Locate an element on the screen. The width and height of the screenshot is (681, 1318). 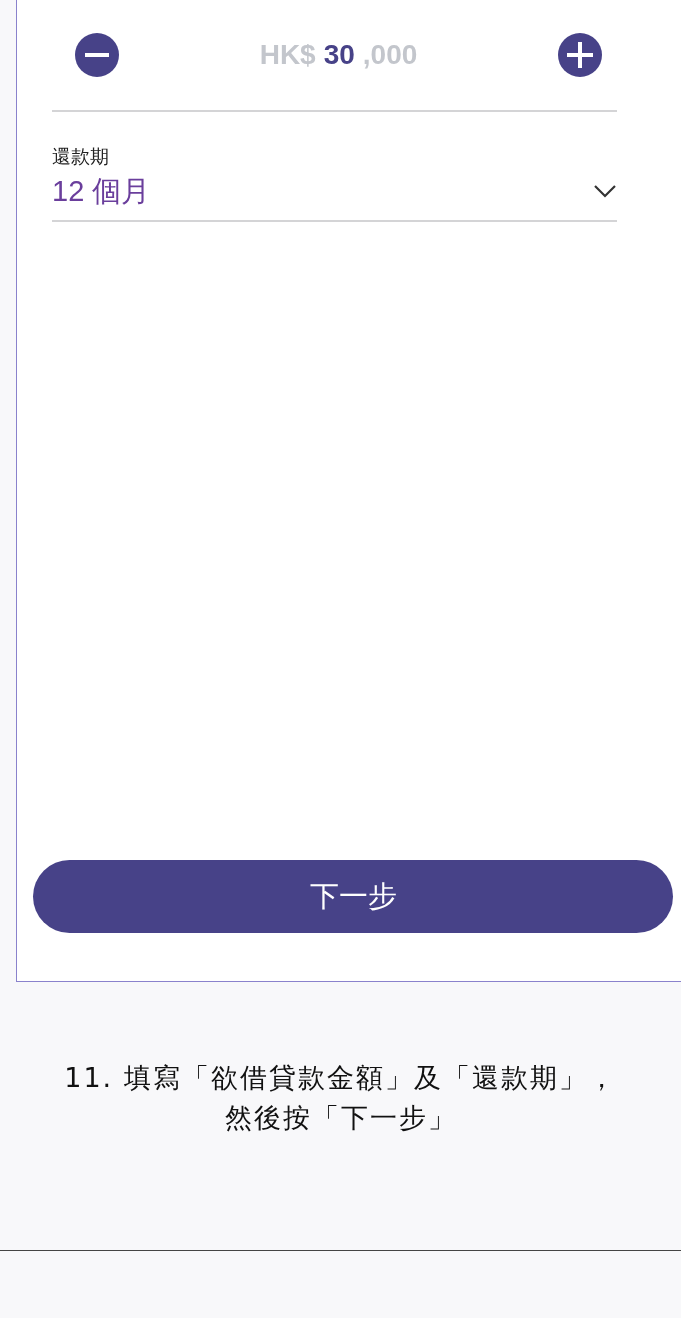
minus-button is located at coordinates (97, 55).